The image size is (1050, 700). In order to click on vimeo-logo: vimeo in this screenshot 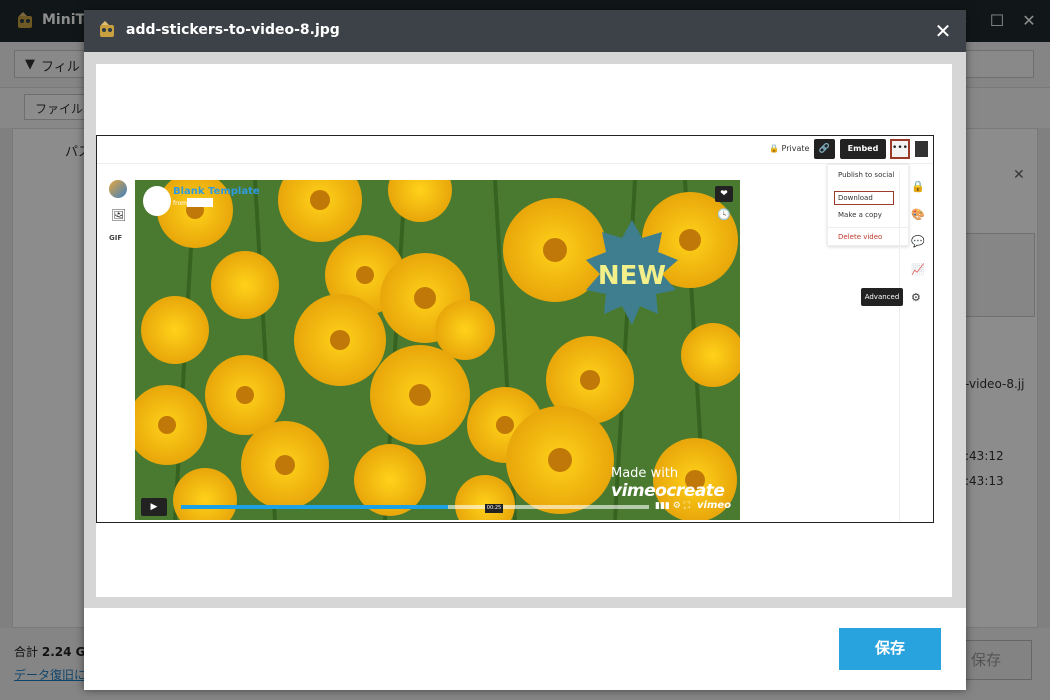, I will do `click(714, 505)`.